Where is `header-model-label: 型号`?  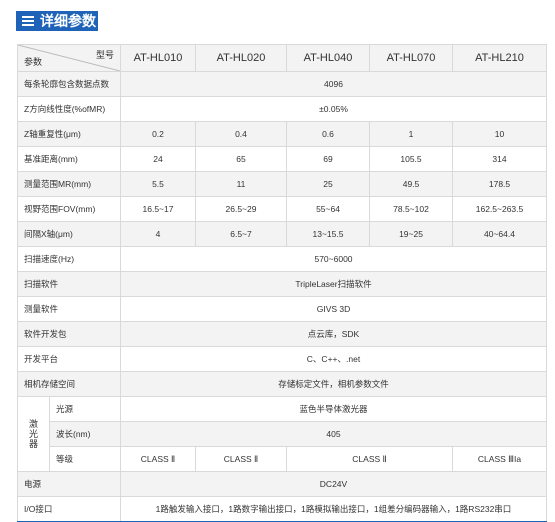
header-model-label: 型号 is located at coordinates (104, 55).